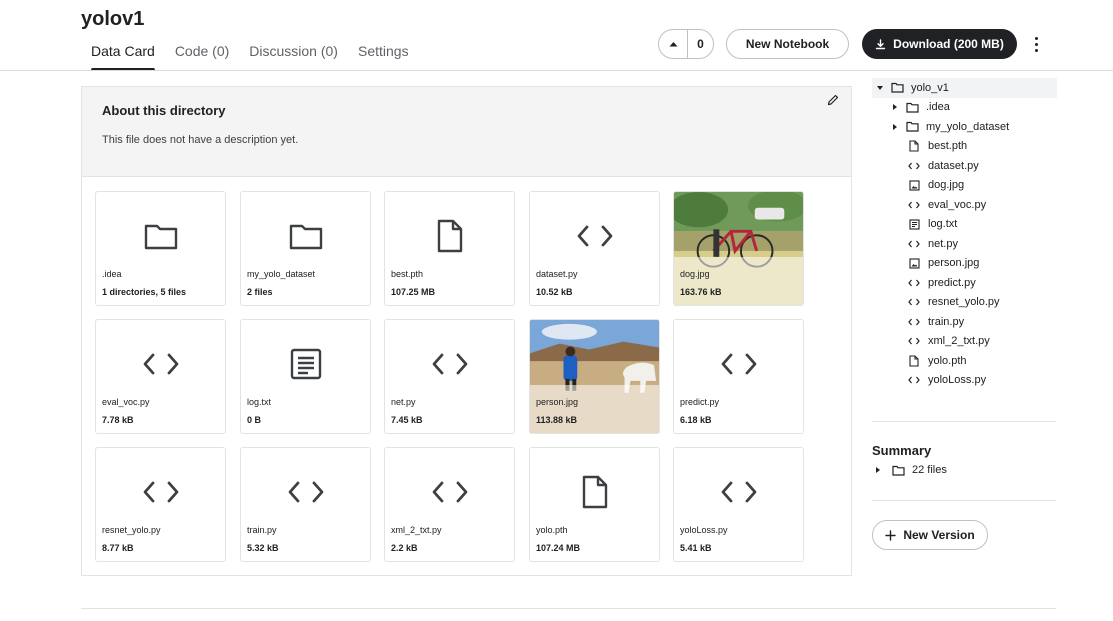  I want to click on summary-files-row: 22 files, so click(910, 470).